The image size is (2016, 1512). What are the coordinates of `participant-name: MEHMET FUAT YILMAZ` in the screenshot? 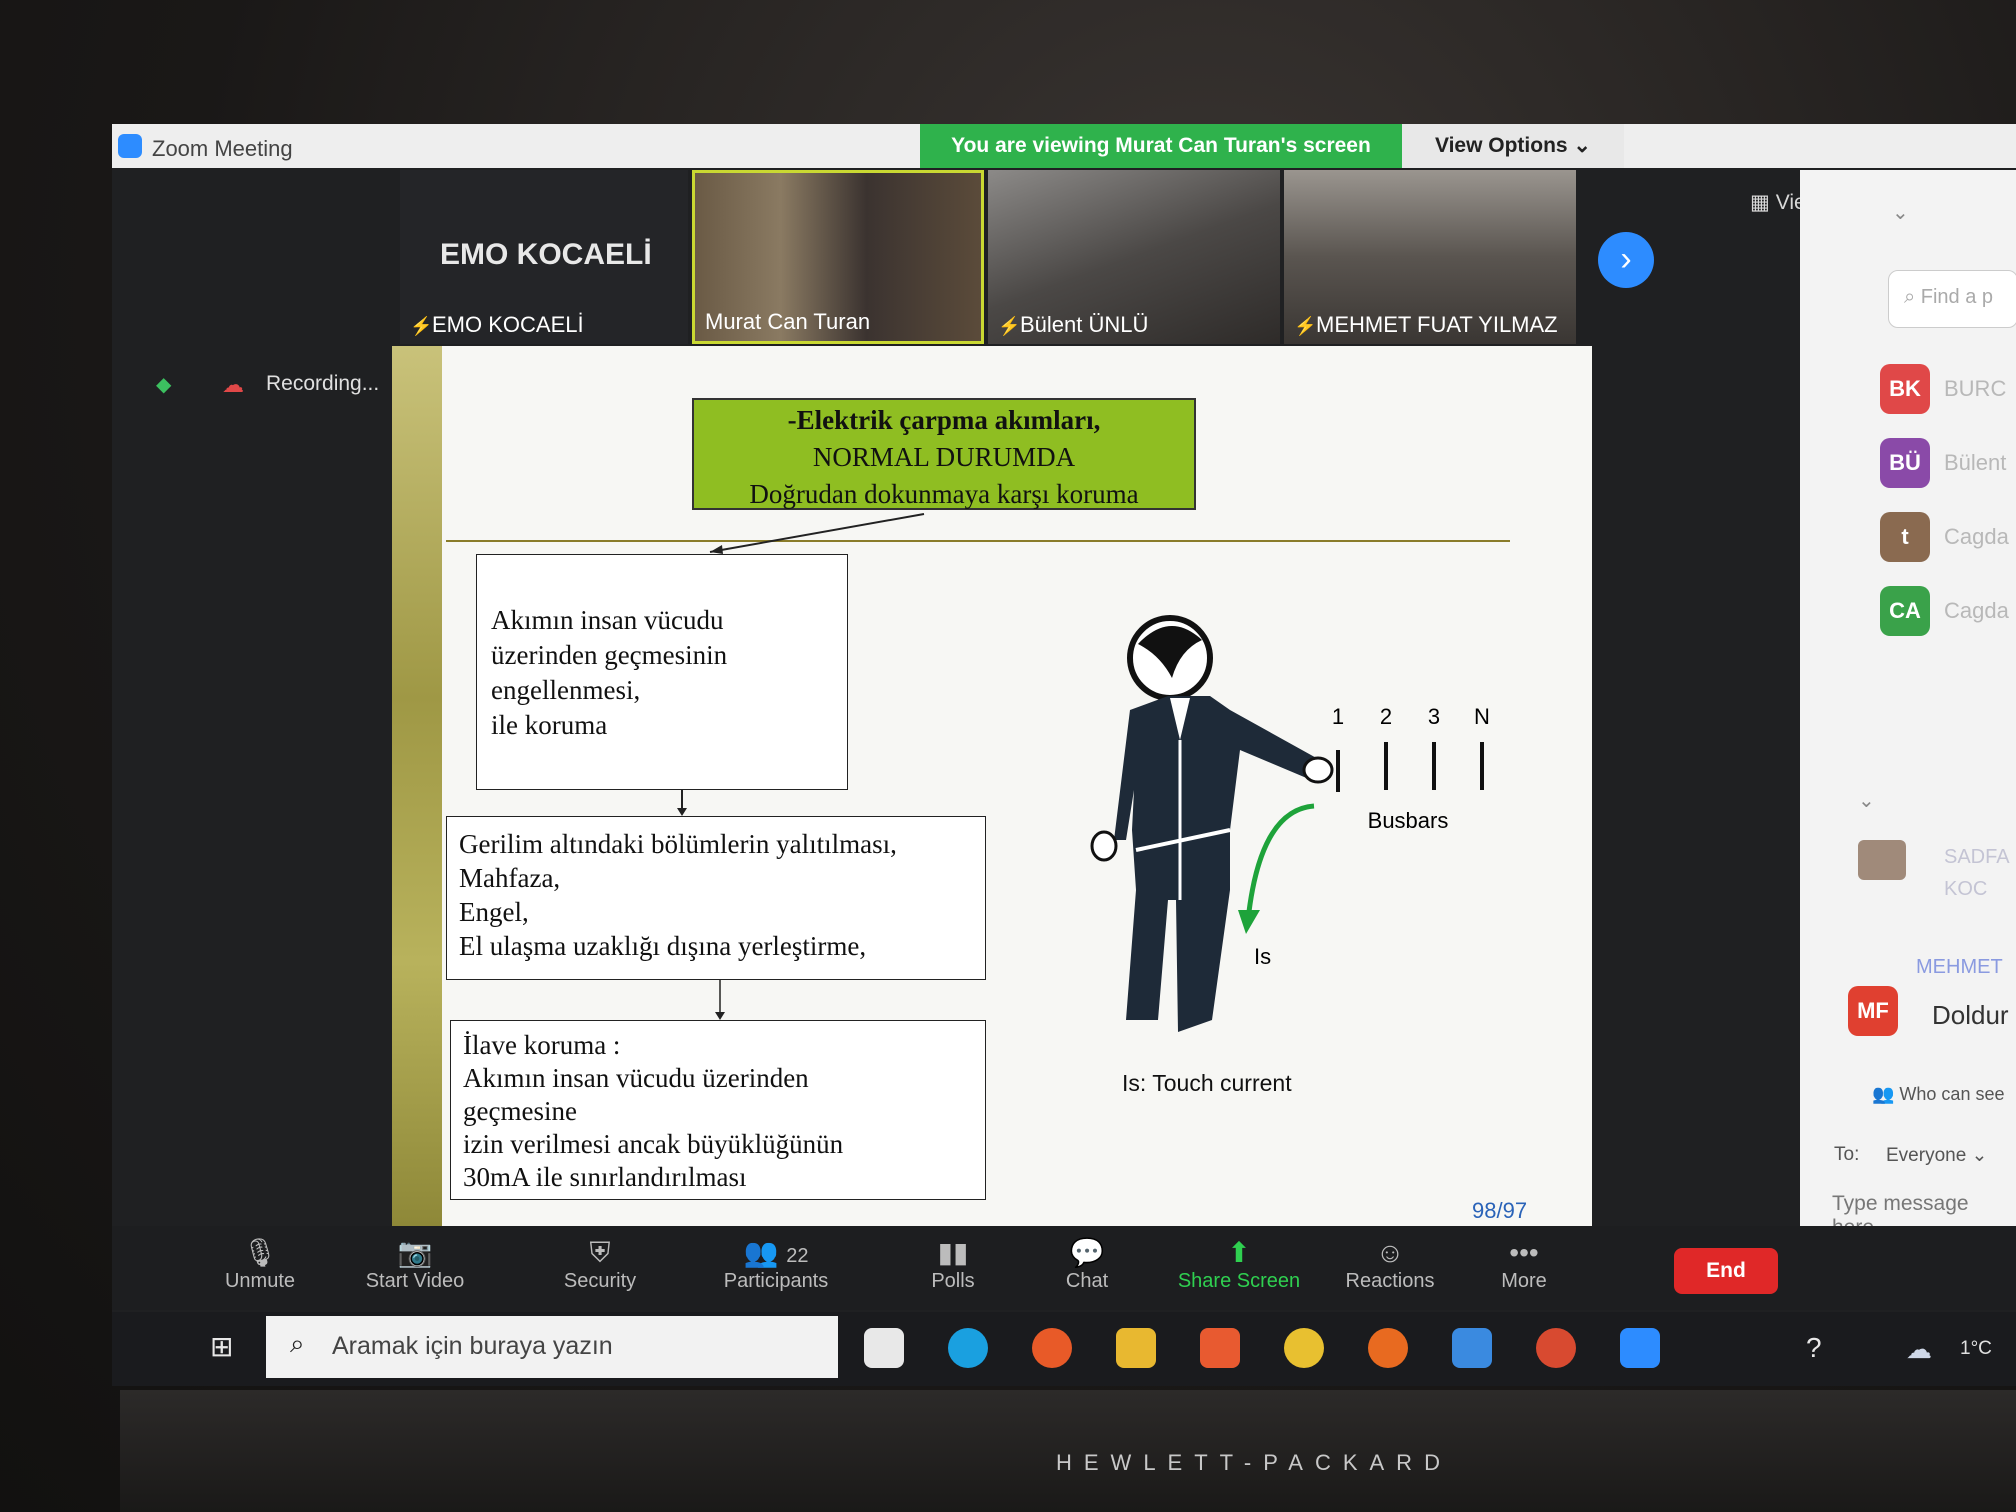 It's located at (1437, 324).